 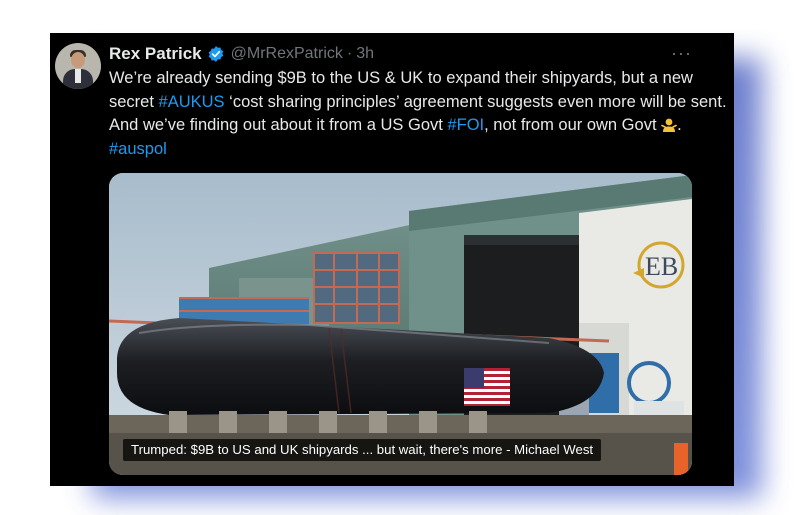 I want to click on svg-text: EB, so click(x=661, y=266).